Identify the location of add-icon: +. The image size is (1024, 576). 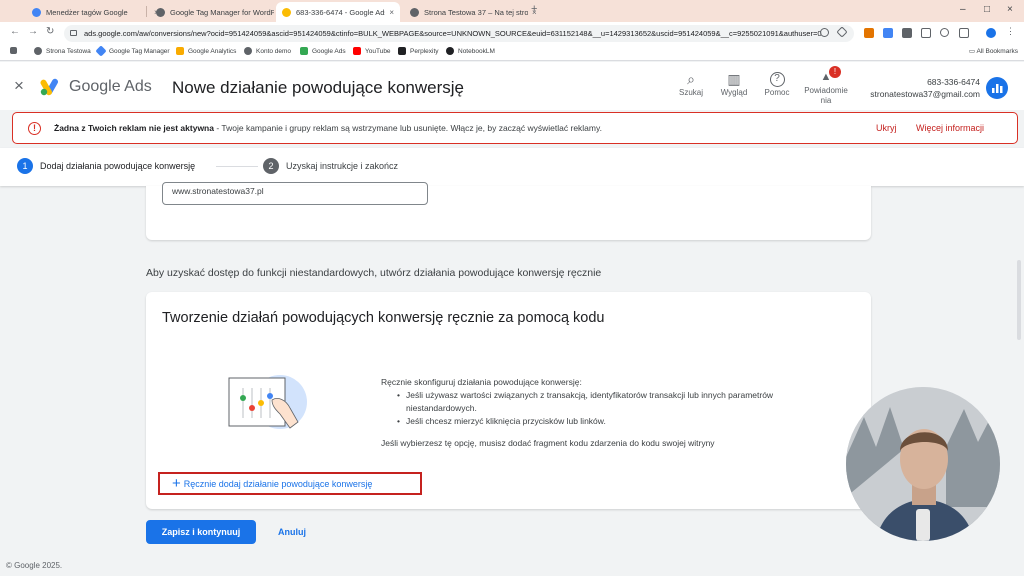
(176, 483).